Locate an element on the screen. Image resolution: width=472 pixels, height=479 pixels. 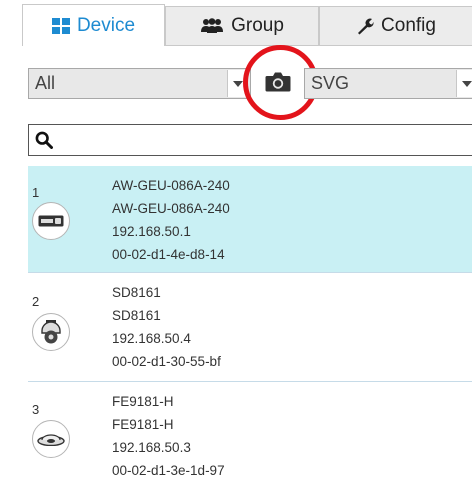
tab-group: Group is located at coordinates (242, 26).